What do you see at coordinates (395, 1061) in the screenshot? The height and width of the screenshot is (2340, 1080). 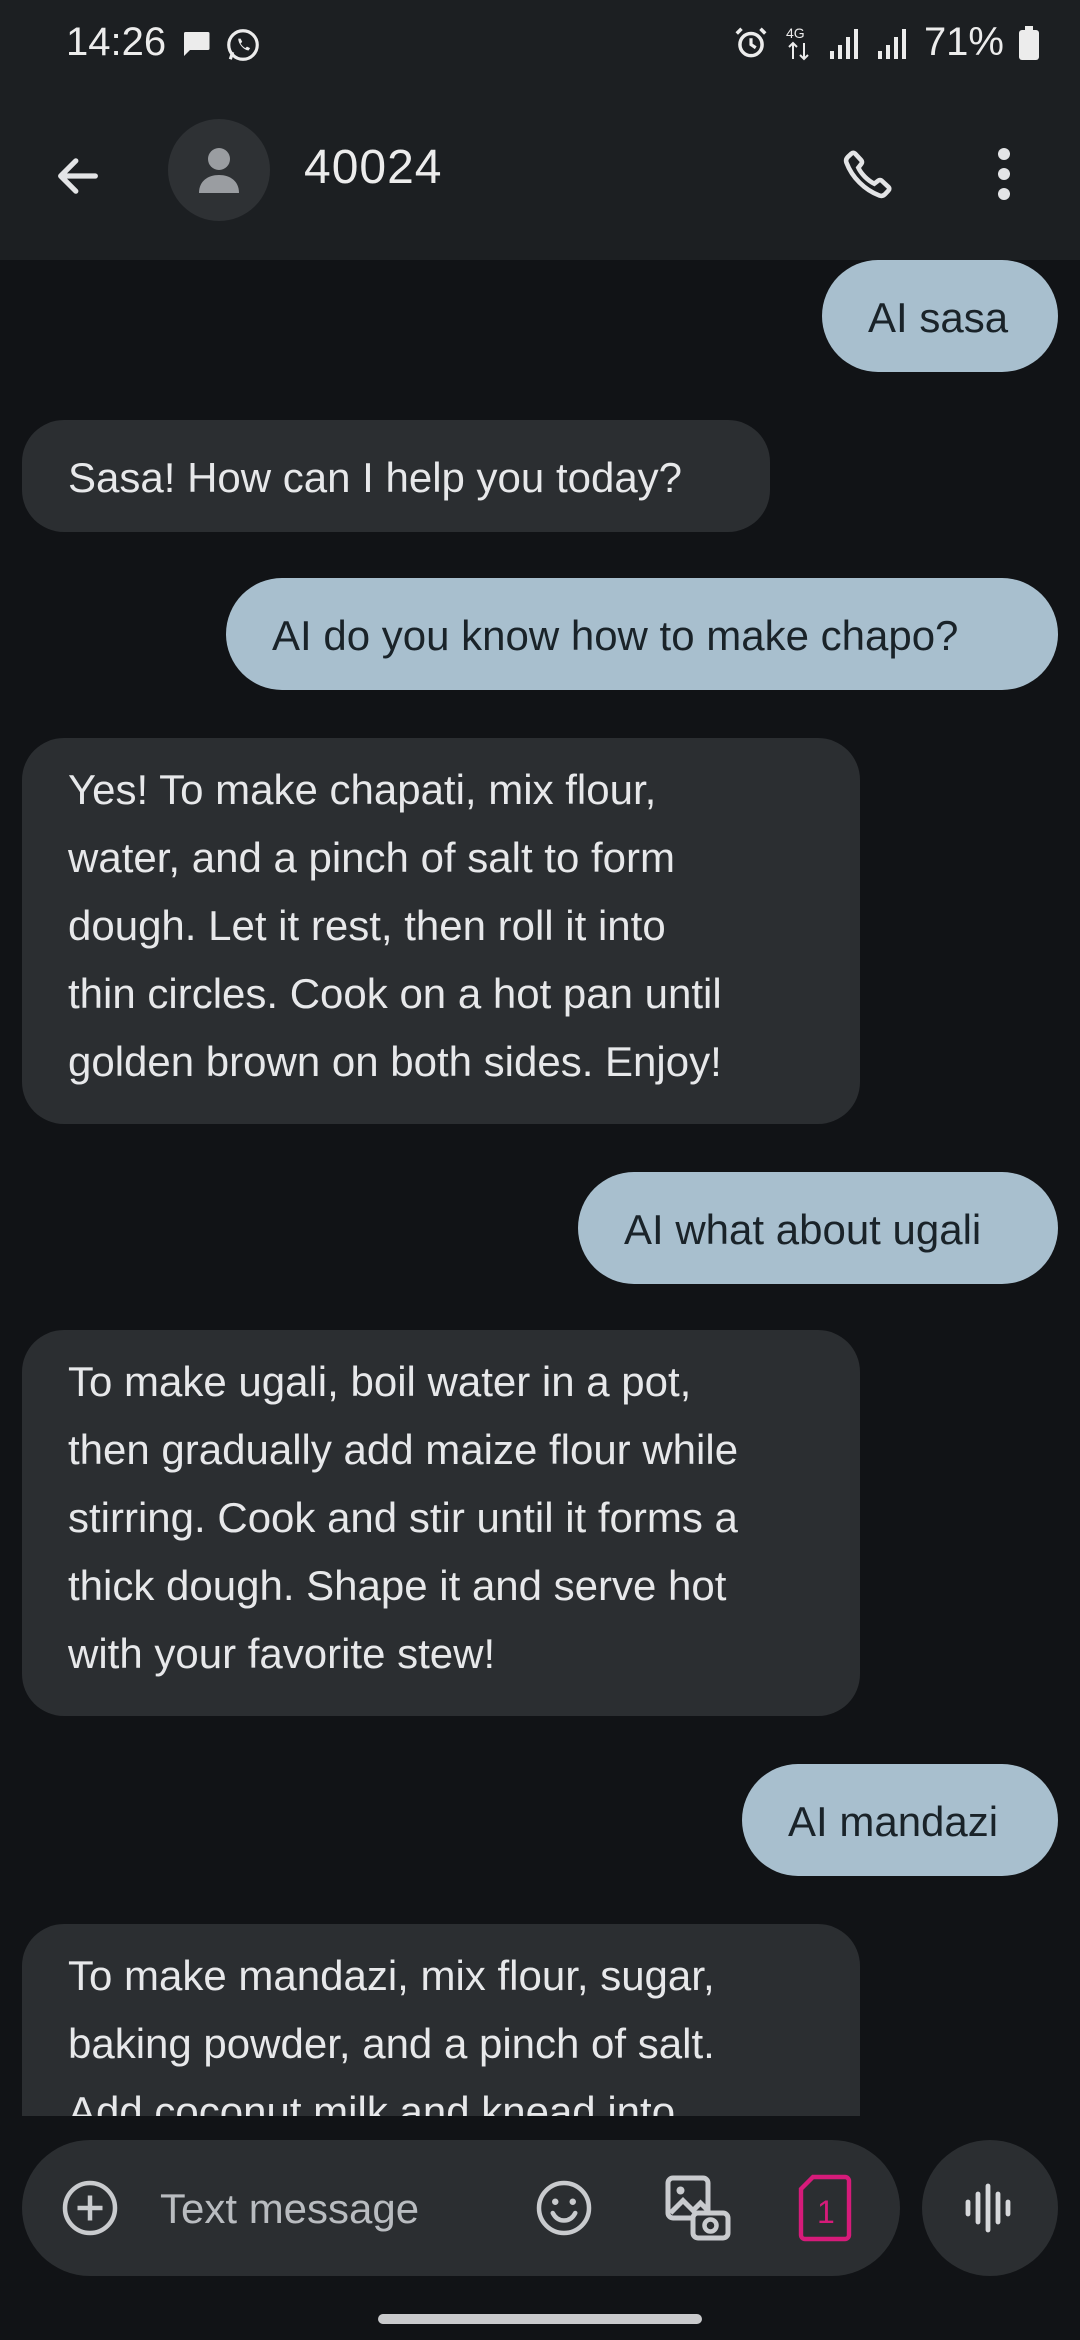 I see `message-line: golden brown on both sides. Enjoy!` at bounding box center [395, 1061].